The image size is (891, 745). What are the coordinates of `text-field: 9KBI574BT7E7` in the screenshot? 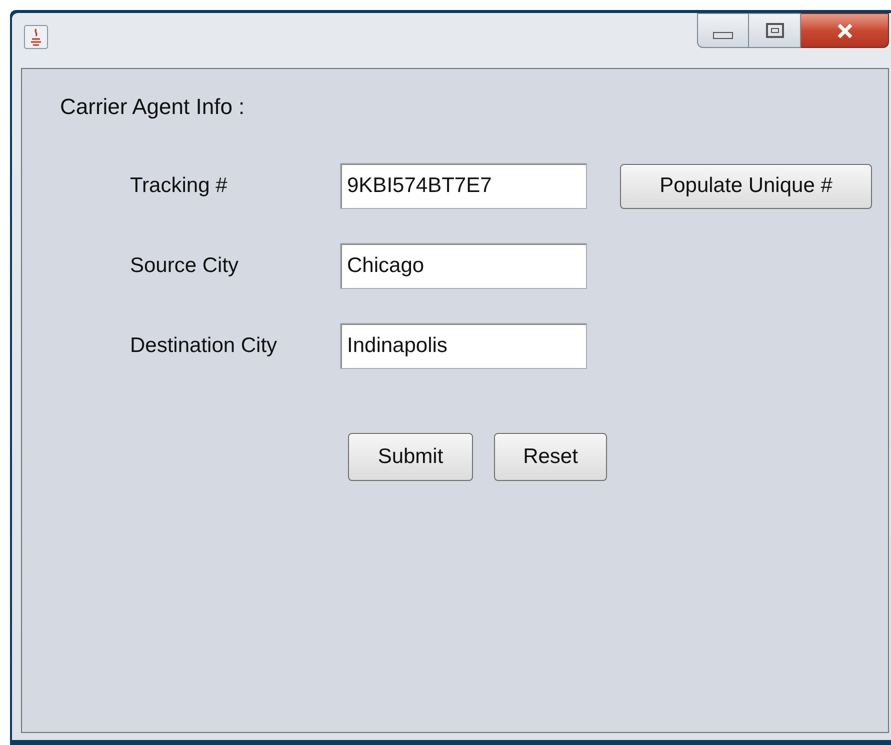 It's located at (463, 186).